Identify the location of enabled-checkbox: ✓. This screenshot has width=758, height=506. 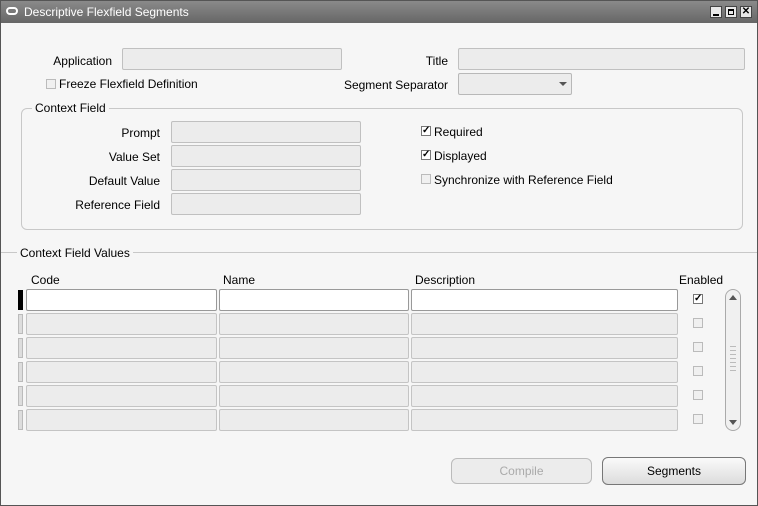
(698, 299).